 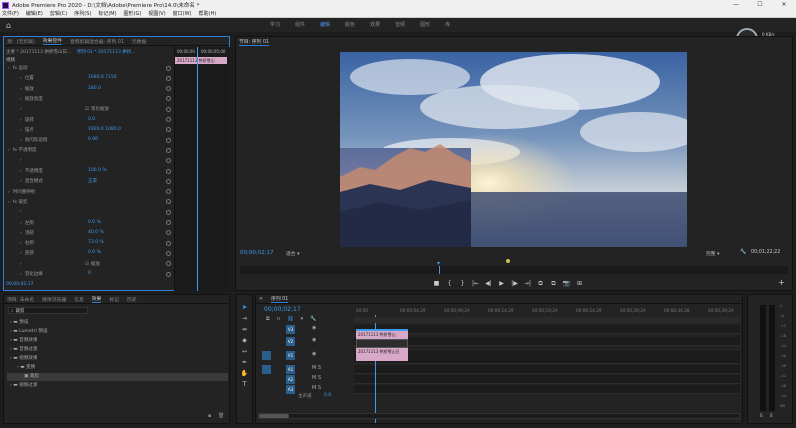 What do you see at coordinates (133, 13) in the screenshot?
I see `menu-graphics: 图形(G)` at bounding box center [133, 13].